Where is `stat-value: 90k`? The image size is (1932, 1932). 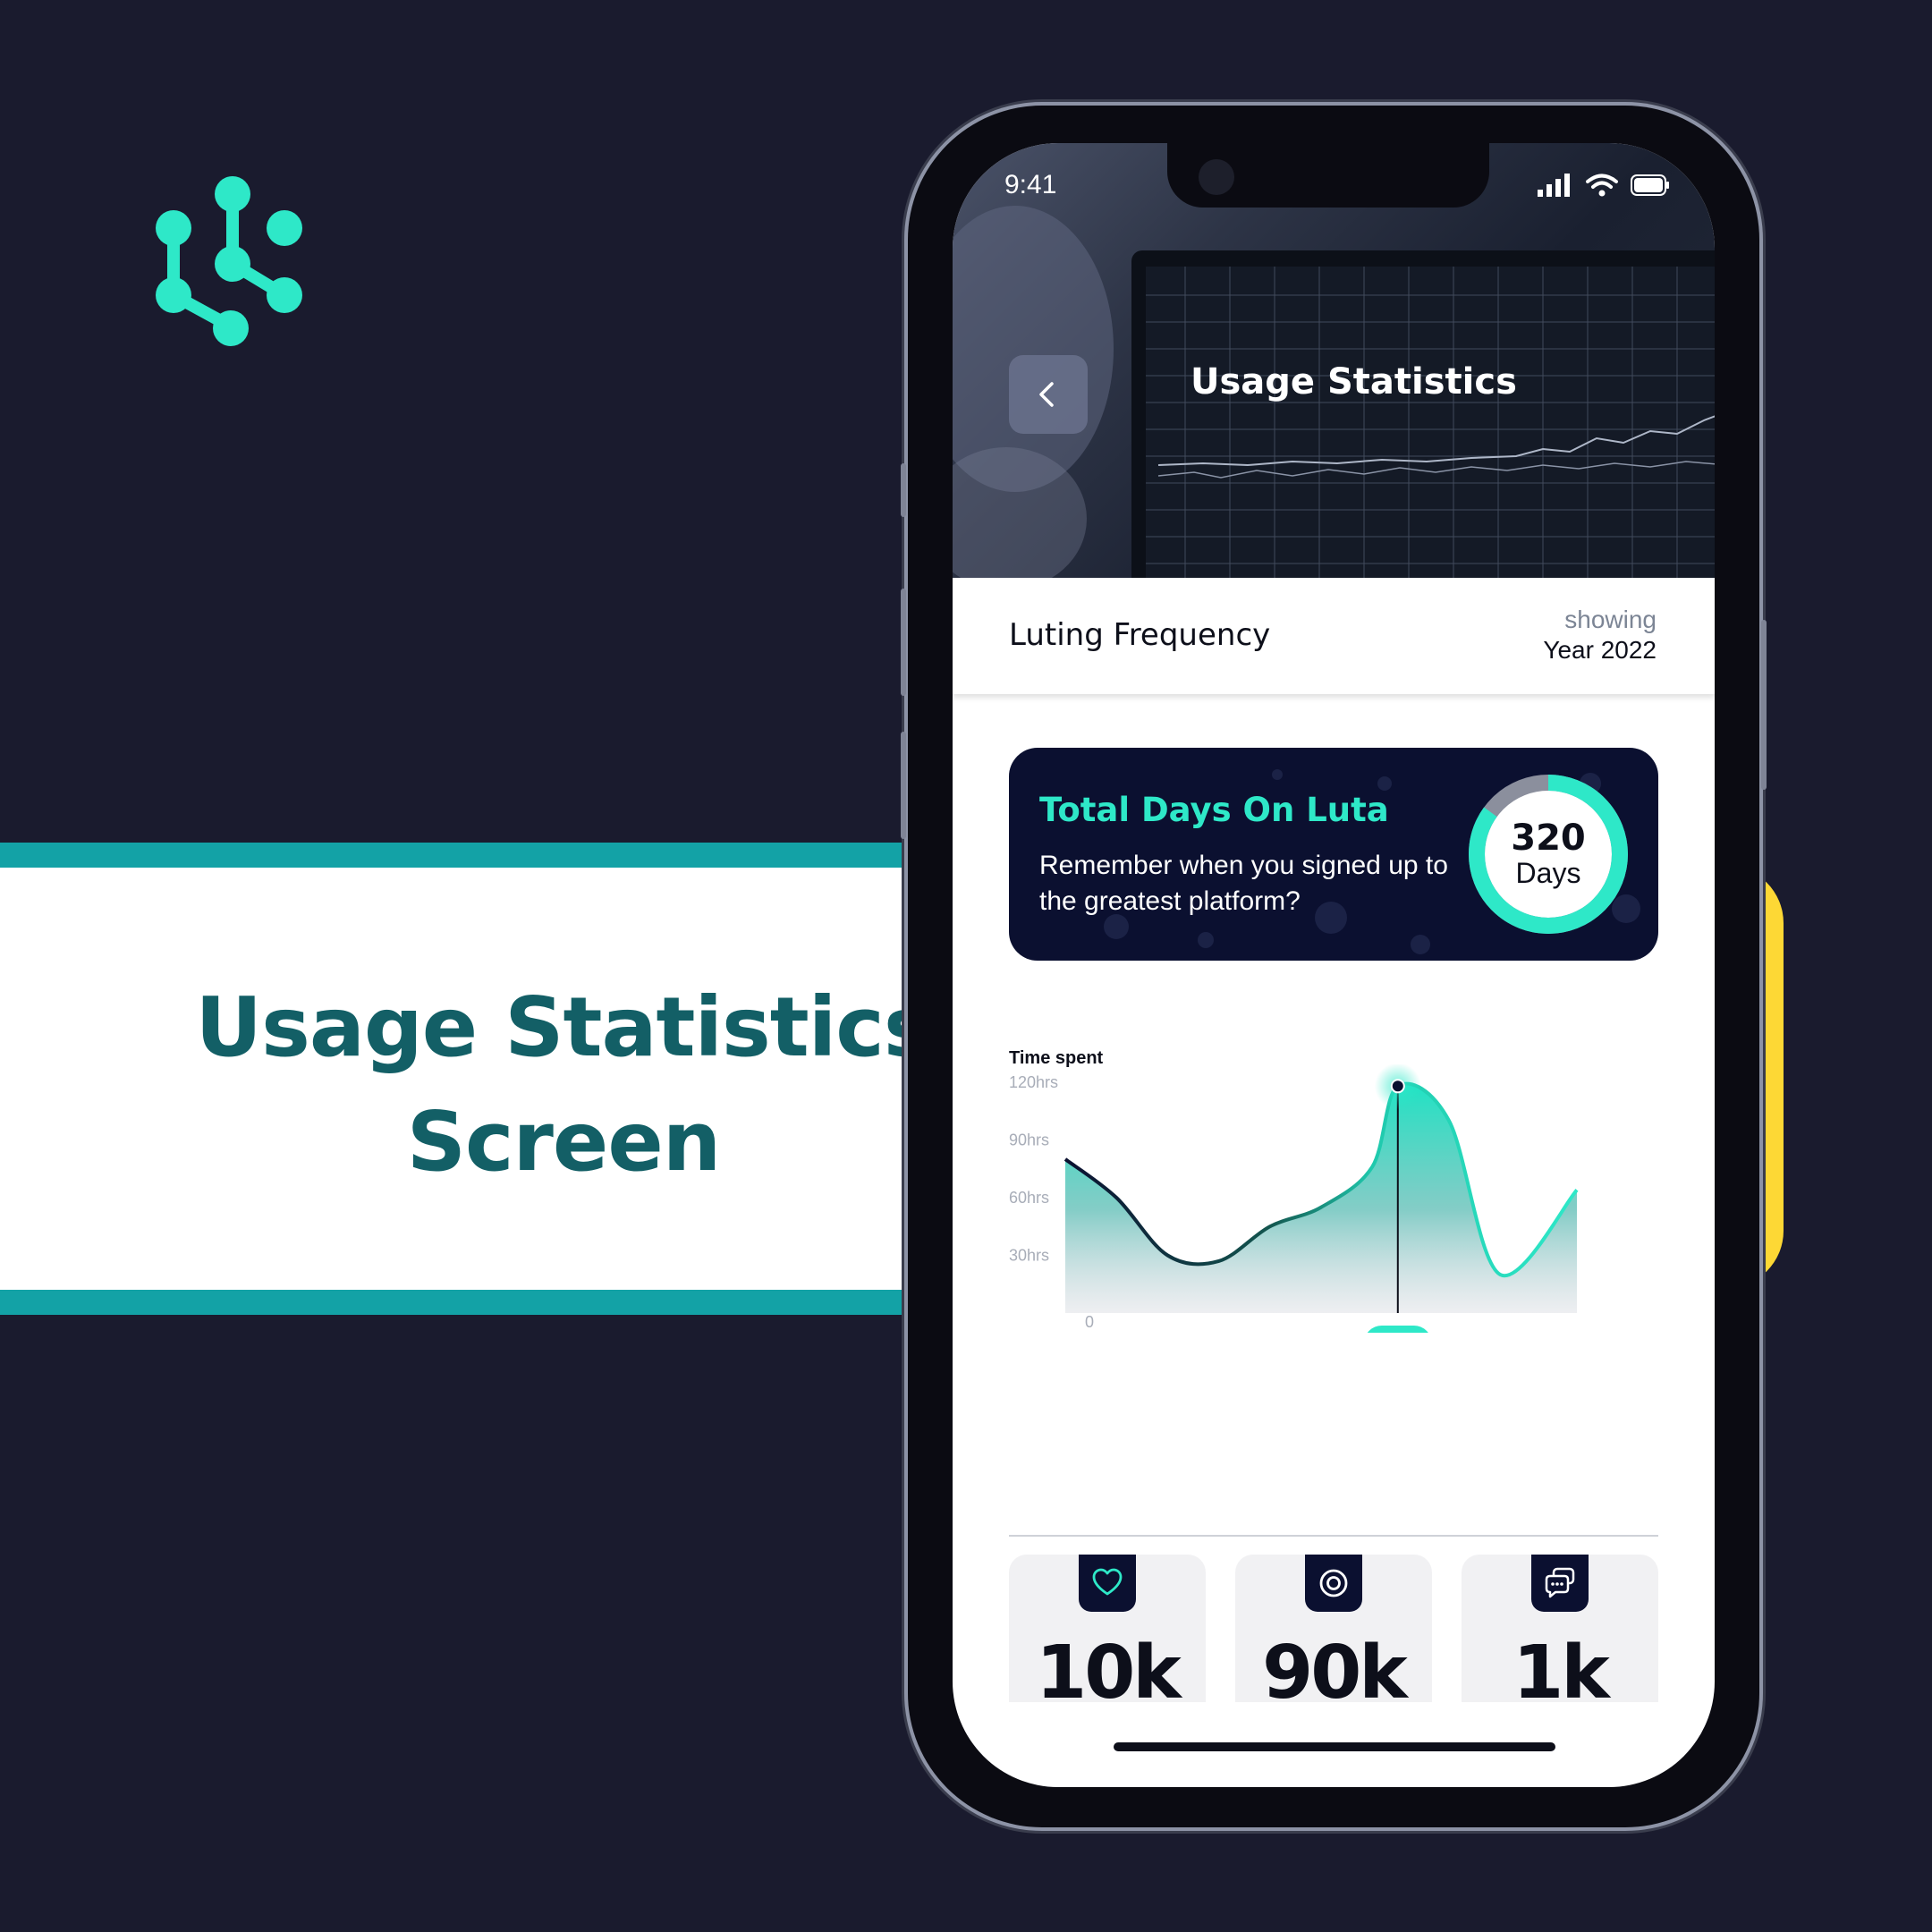
stat-value: 90k is located at coordinates (1335, 1667).